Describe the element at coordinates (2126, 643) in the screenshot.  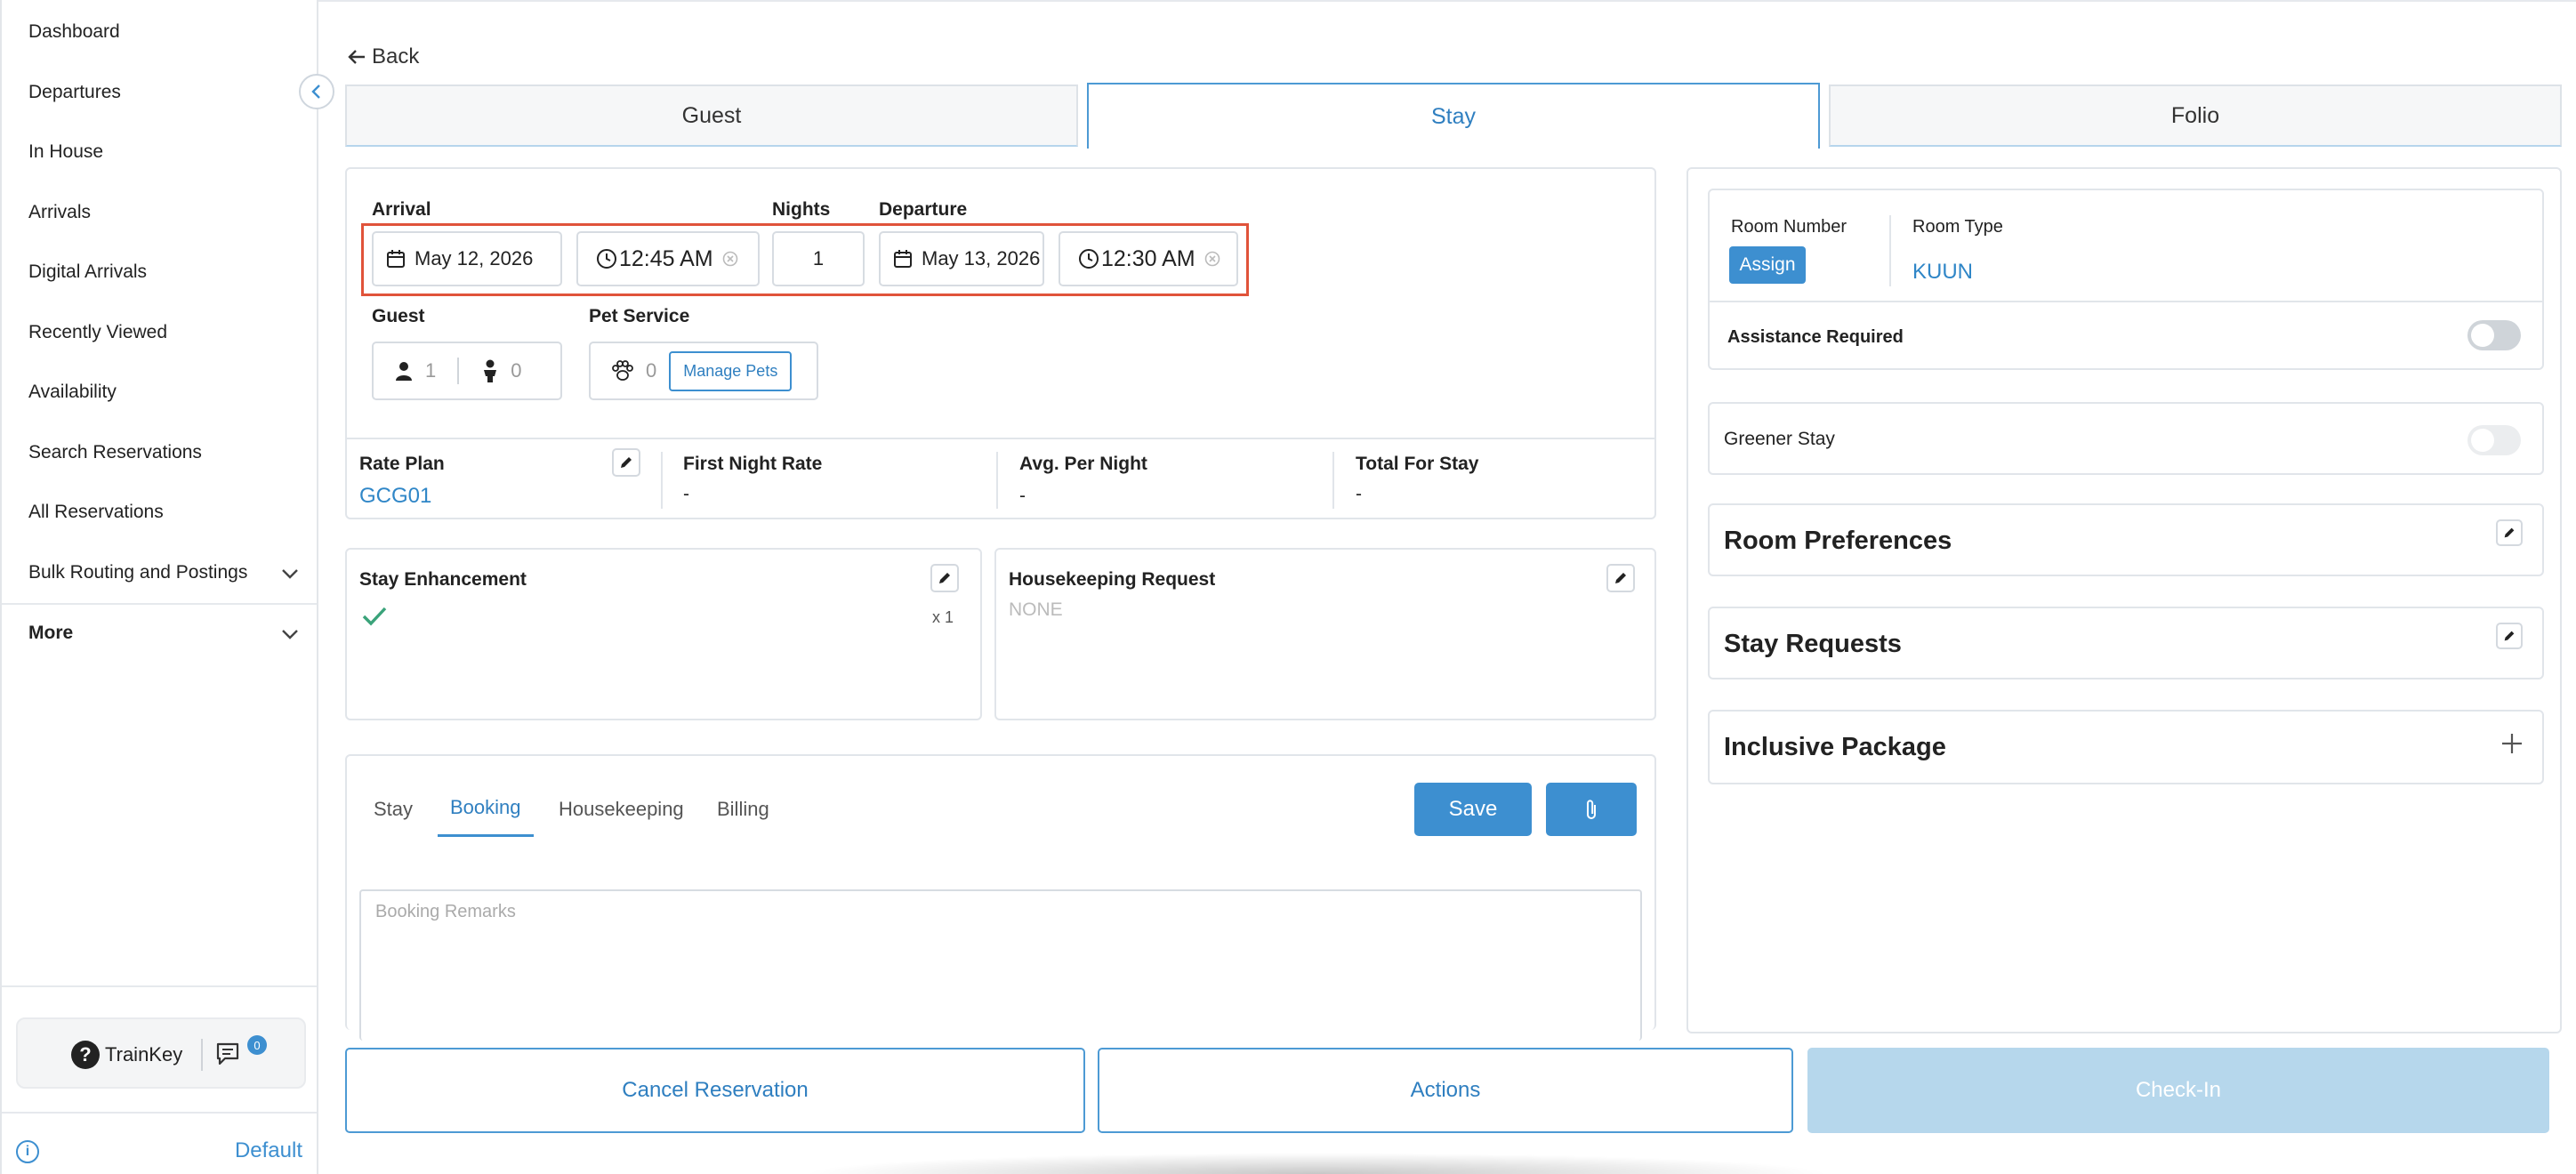
I see `stay-requests-card: Stay Requests` at that location.